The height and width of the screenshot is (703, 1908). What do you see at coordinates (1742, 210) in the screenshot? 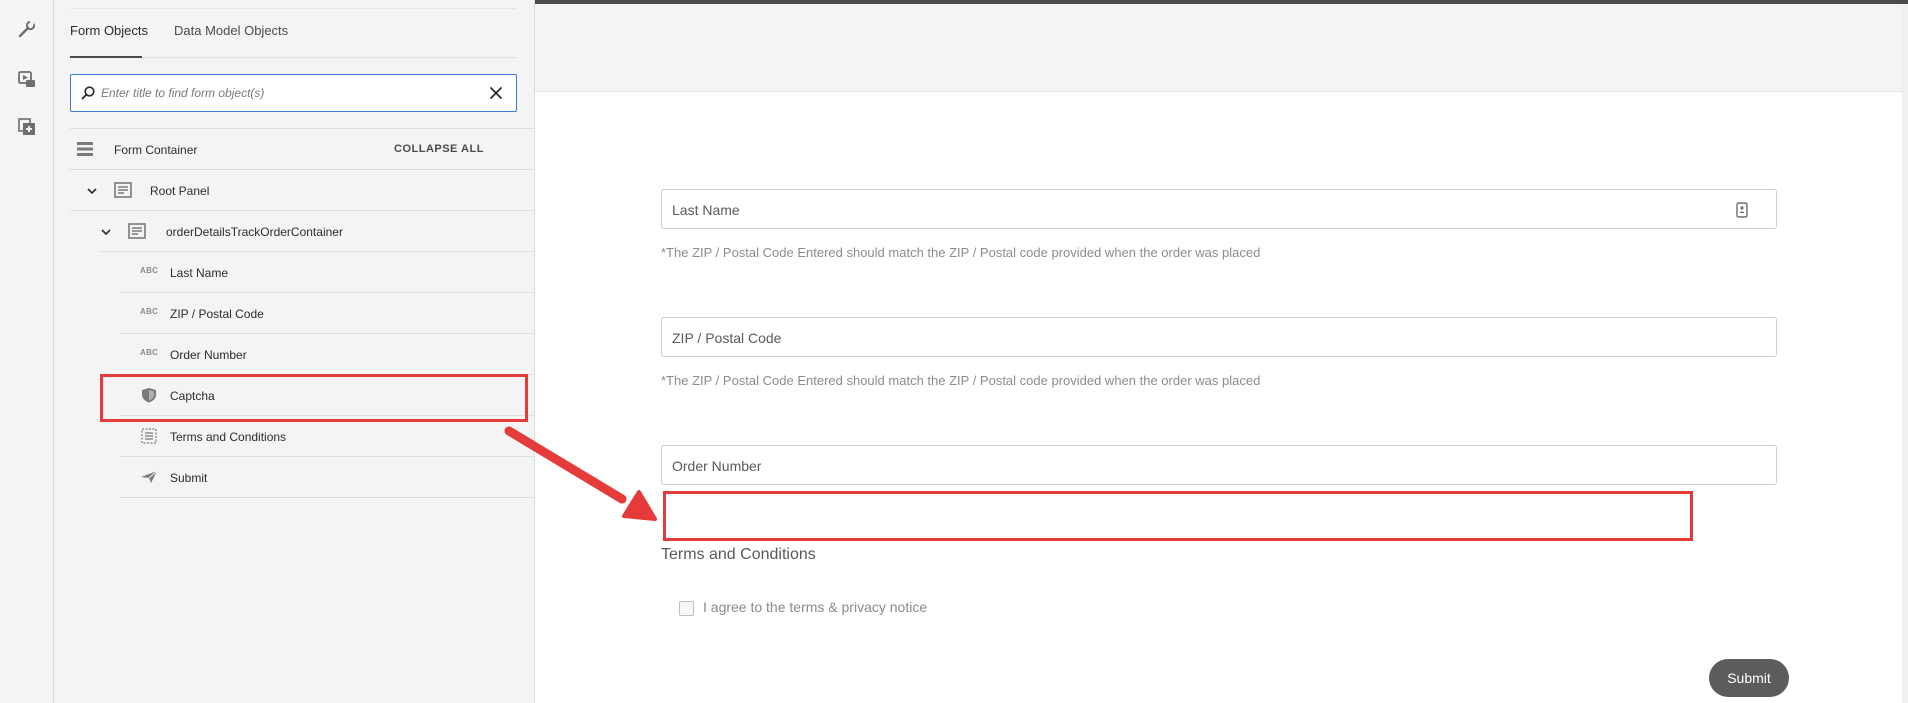
I see `contact-card-icon` at bounding box center [1742, 210].